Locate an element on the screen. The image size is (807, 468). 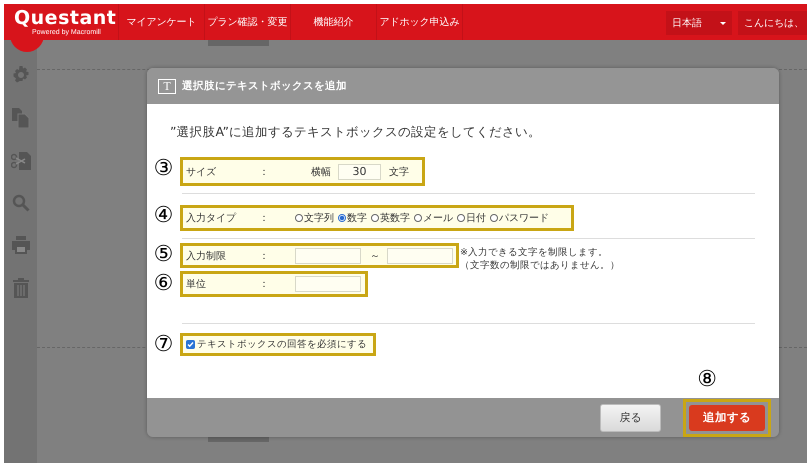
search-icon is located at coordinates (21, 203).